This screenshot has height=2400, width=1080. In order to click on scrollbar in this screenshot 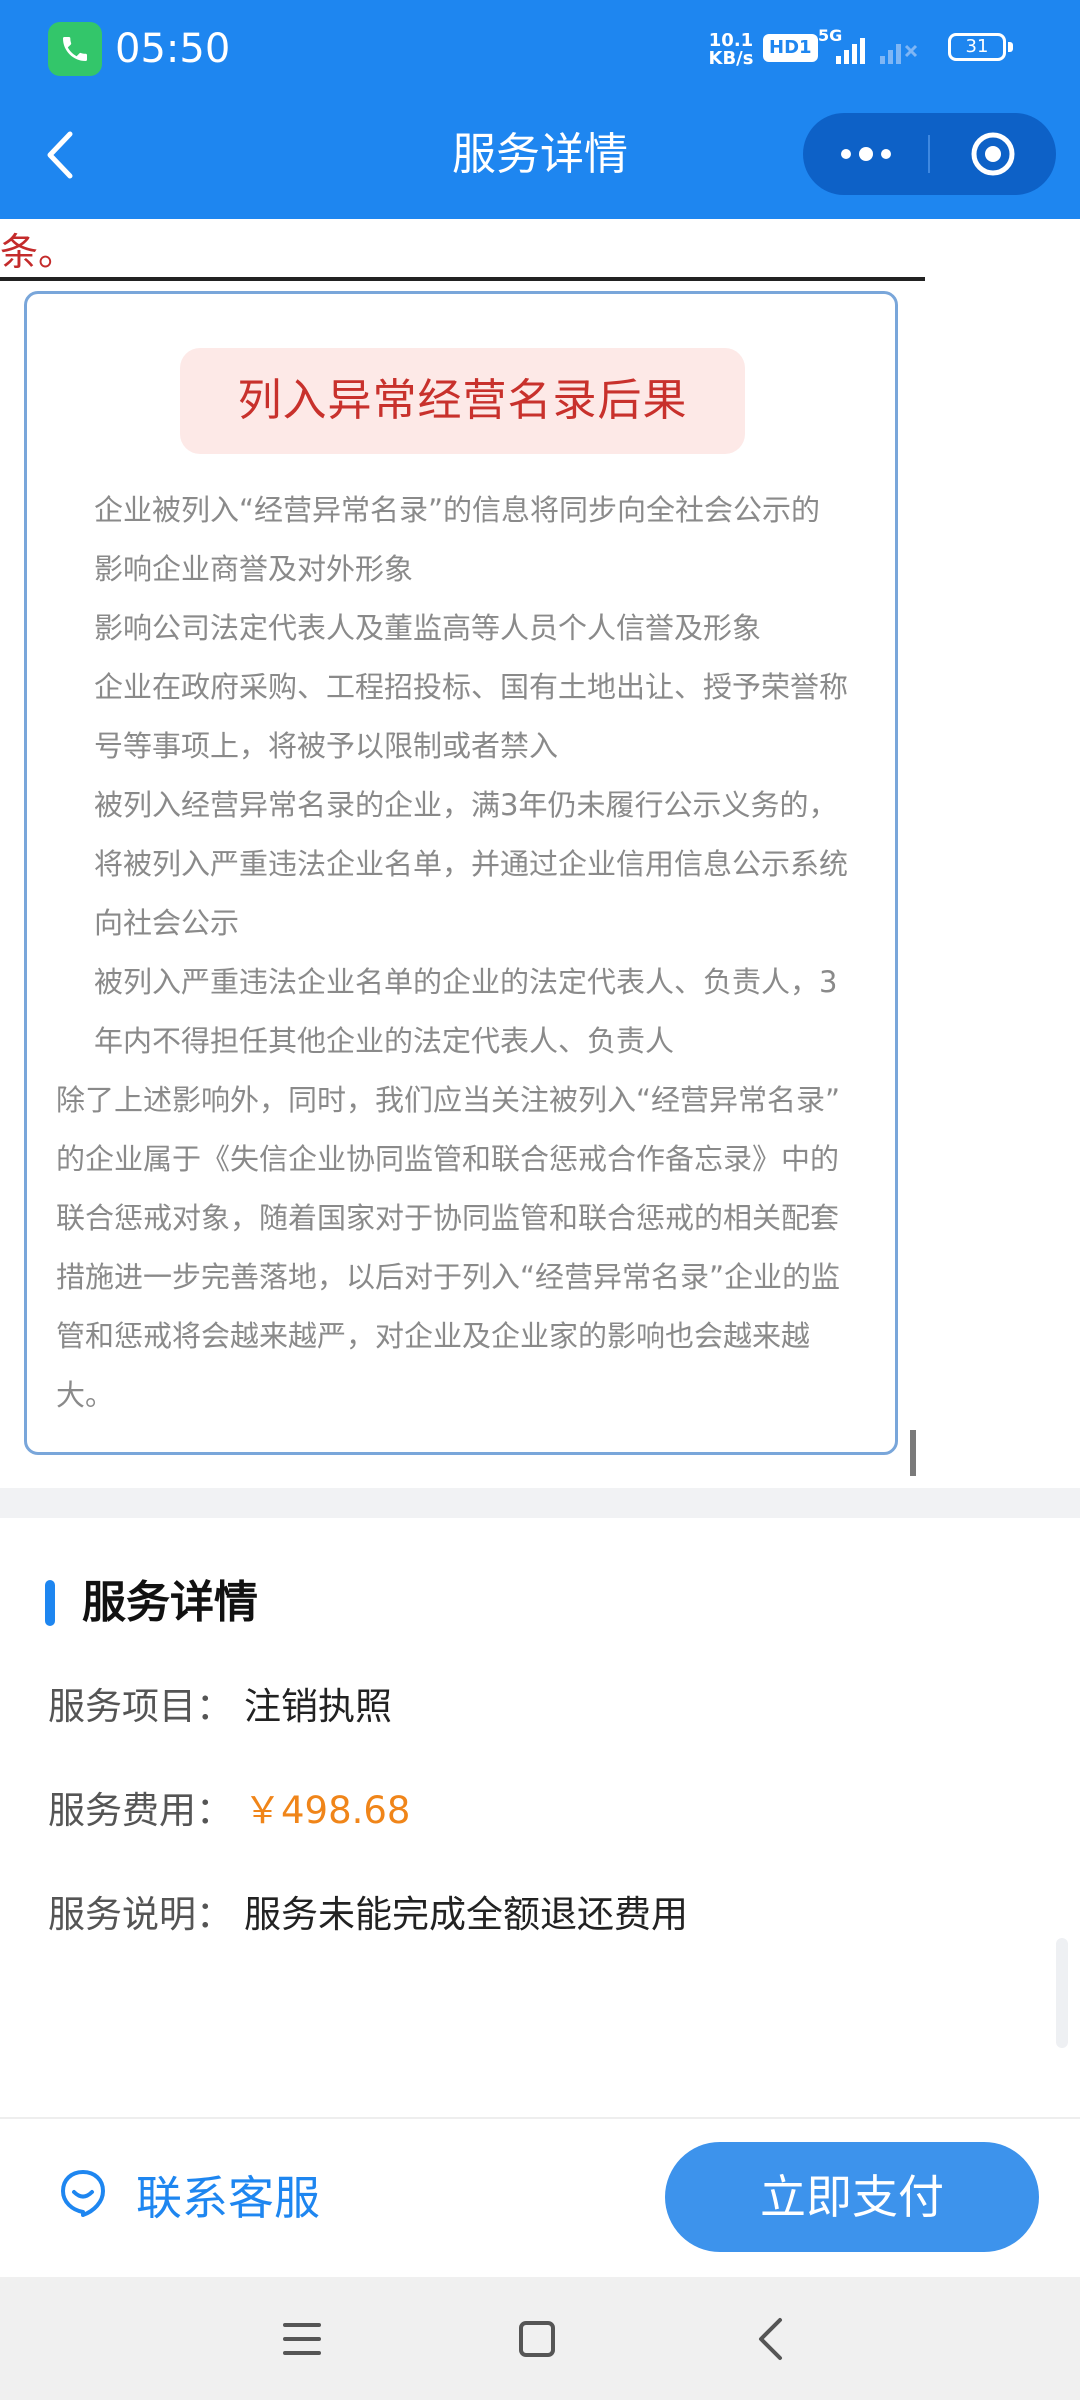, I will do `click(1062, 1993)`.